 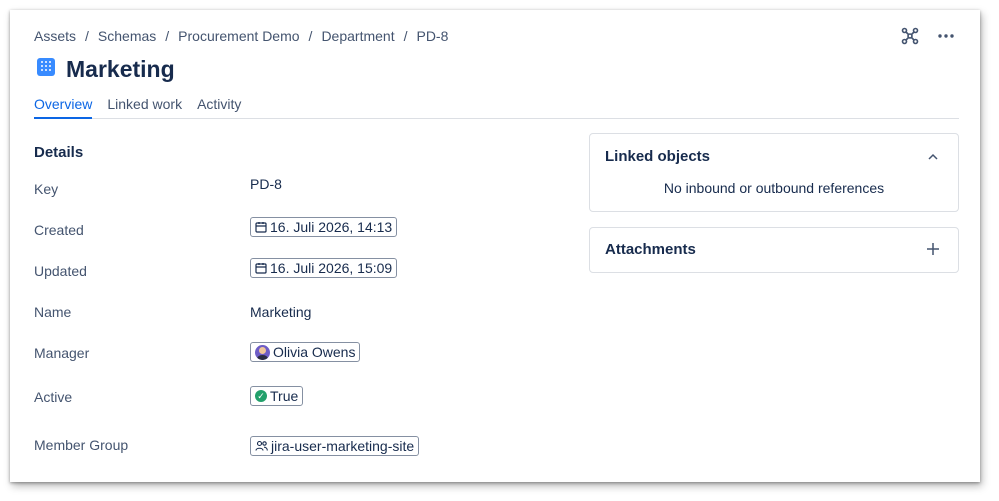 I want to click on object-type-icon, so click(x=46, y=69).